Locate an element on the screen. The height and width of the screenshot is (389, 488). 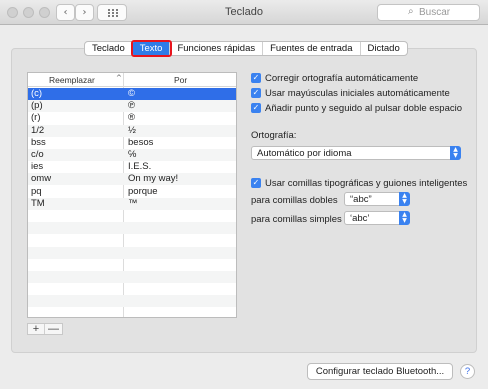
sort-ascending-icon: ^ is located at coordinates (119, 78).